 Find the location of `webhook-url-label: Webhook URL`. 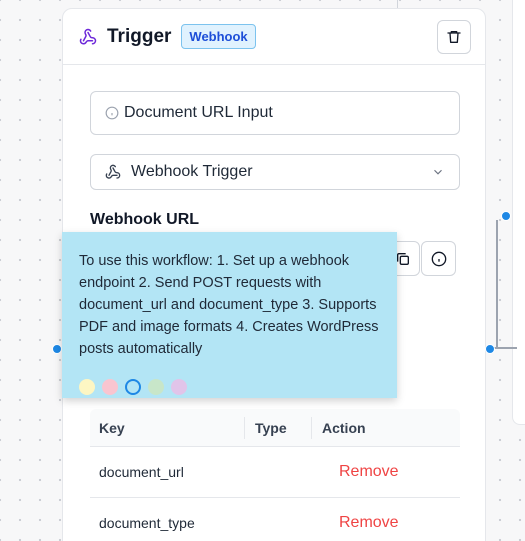

webhook-url-label: Webhook URL is located at coordinates (145, 219).